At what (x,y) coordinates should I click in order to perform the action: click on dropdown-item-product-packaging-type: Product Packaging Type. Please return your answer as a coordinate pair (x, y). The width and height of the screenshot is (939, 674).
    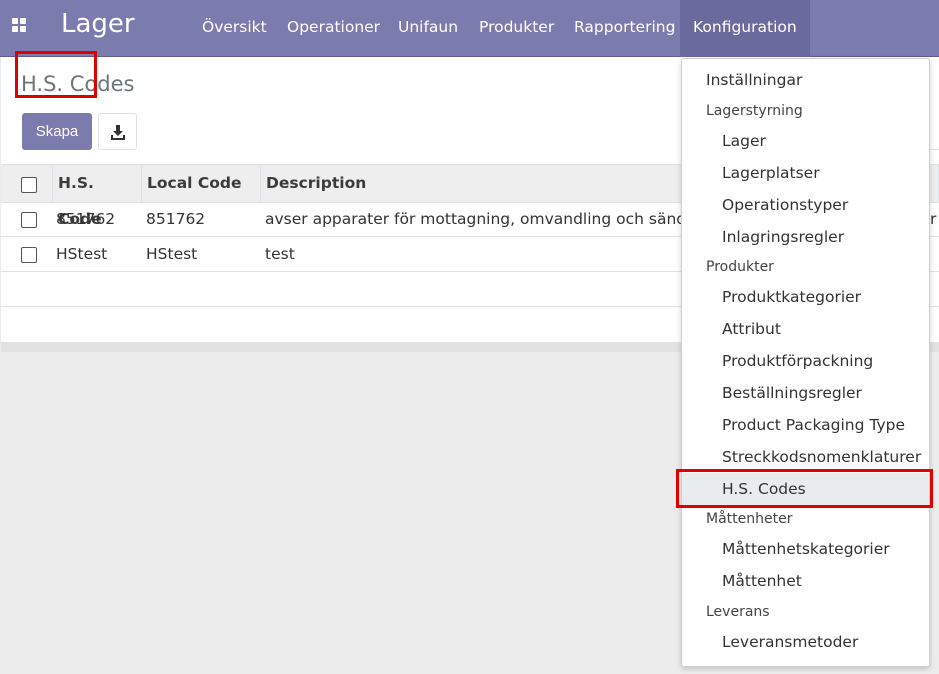
    Looking at the image, I should click on (805, 425).